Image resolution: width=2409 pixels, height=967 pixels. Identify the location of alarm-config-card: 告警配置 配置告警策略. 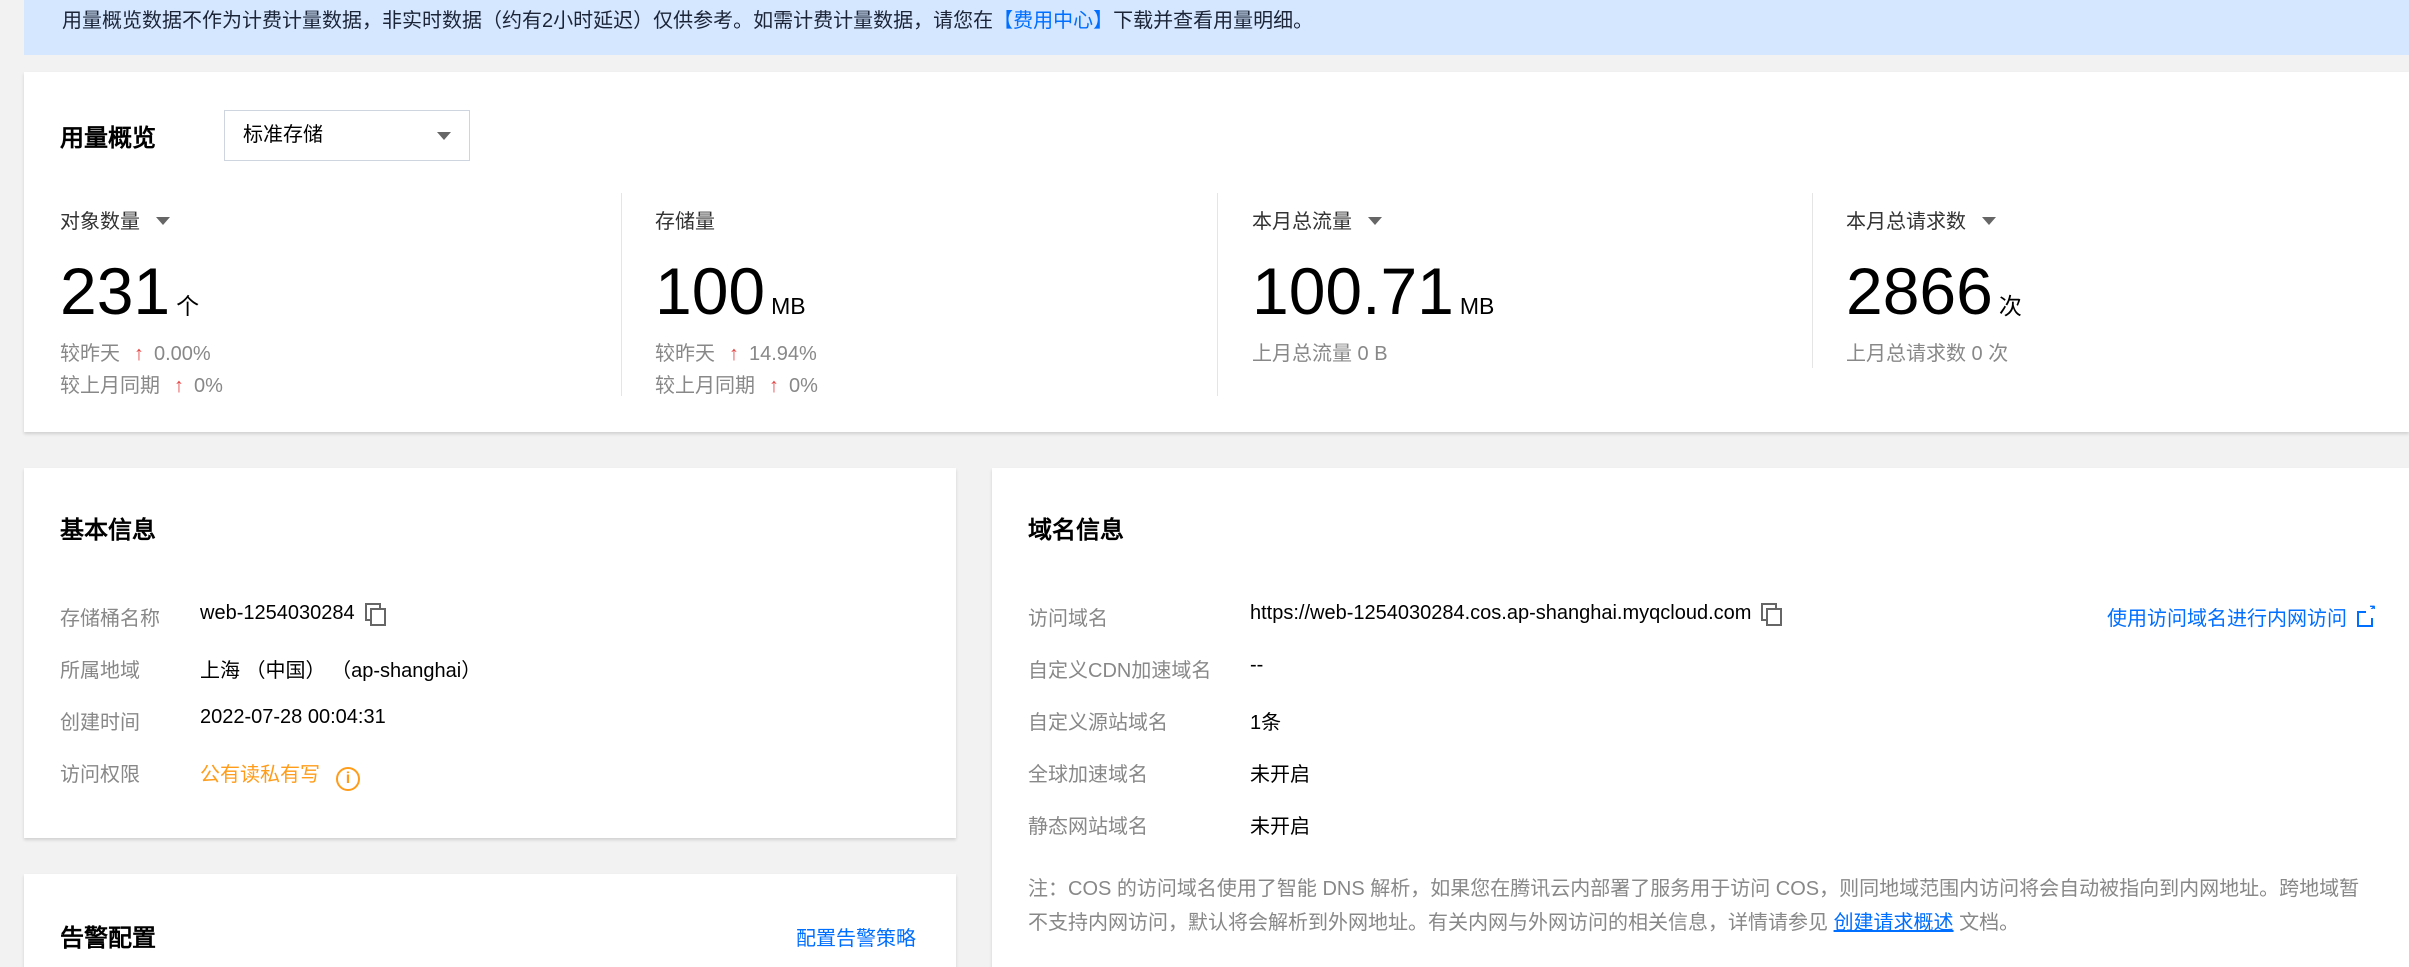
(490, 920).